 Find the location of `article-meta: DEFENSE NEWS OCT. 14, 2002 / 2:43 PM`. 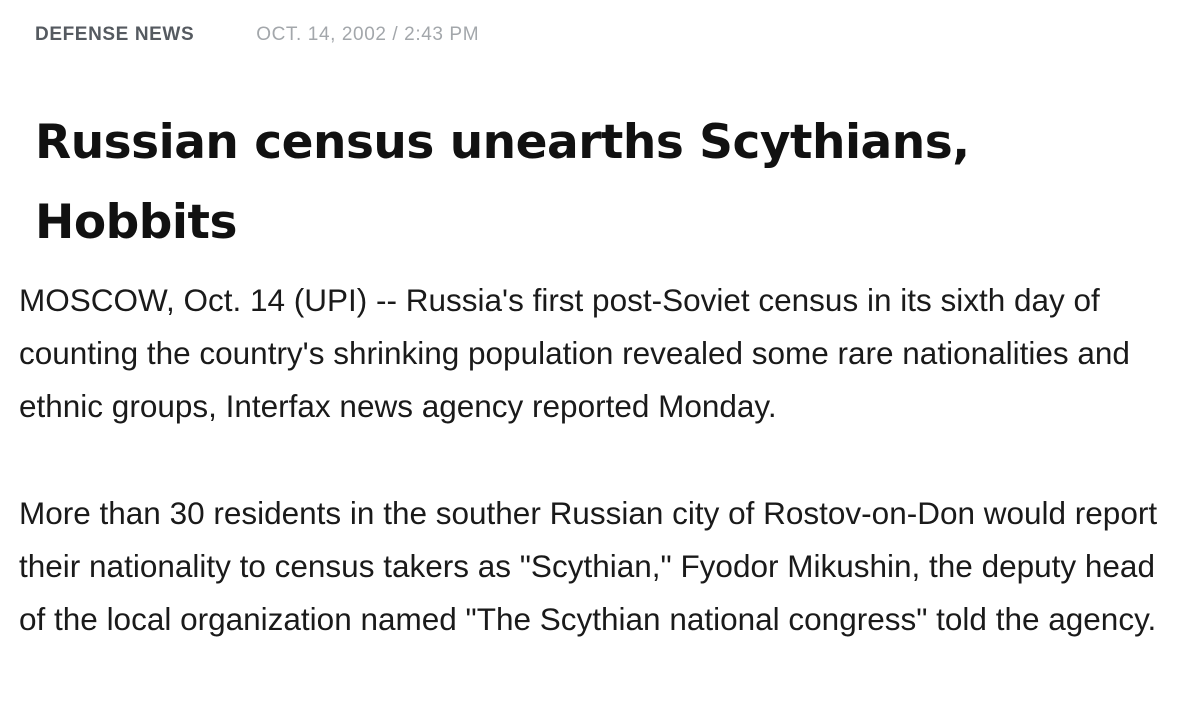

article-meta: DEFENSE NEWS OCT. 14, 2002 / 2:43 PM is located at coordinates (257, 35).